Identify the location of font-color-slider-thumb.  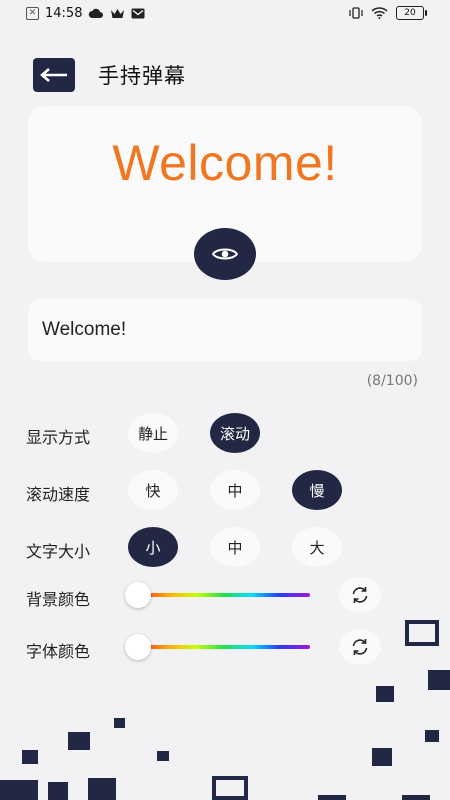
(138, 647).